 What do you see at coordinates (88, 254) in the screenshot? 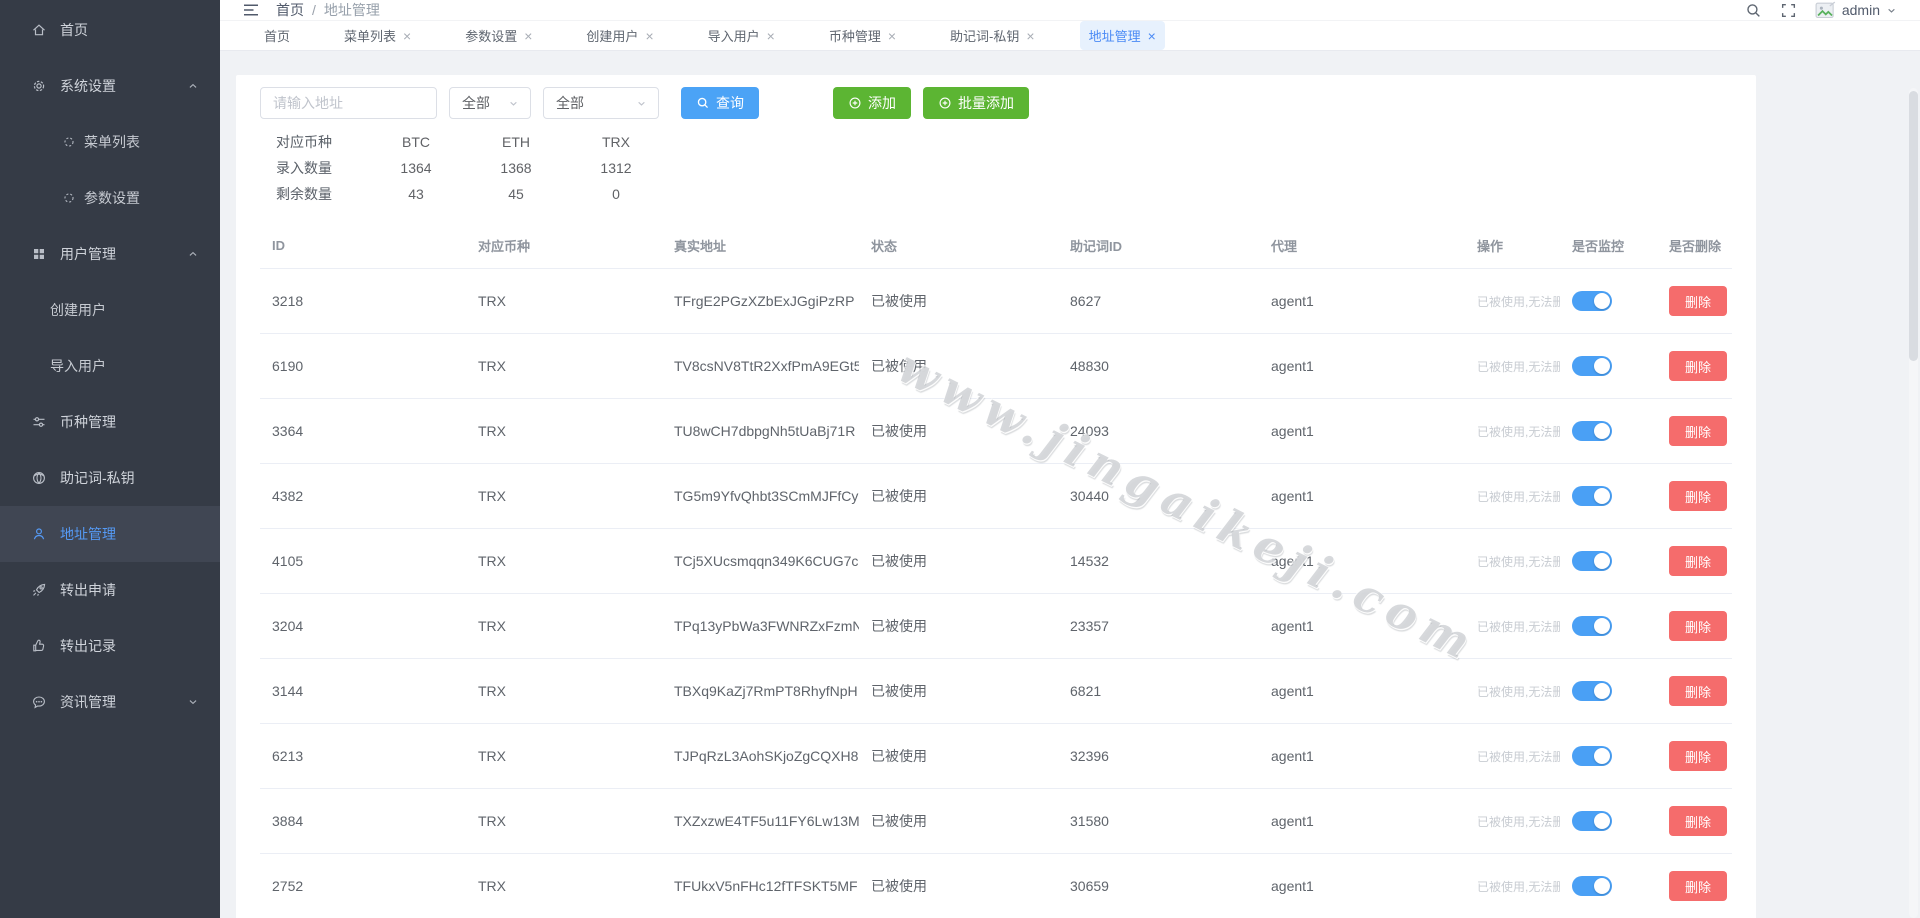
I see `sidebar-item-label: 用户管理` at bounding box center [88, 254].